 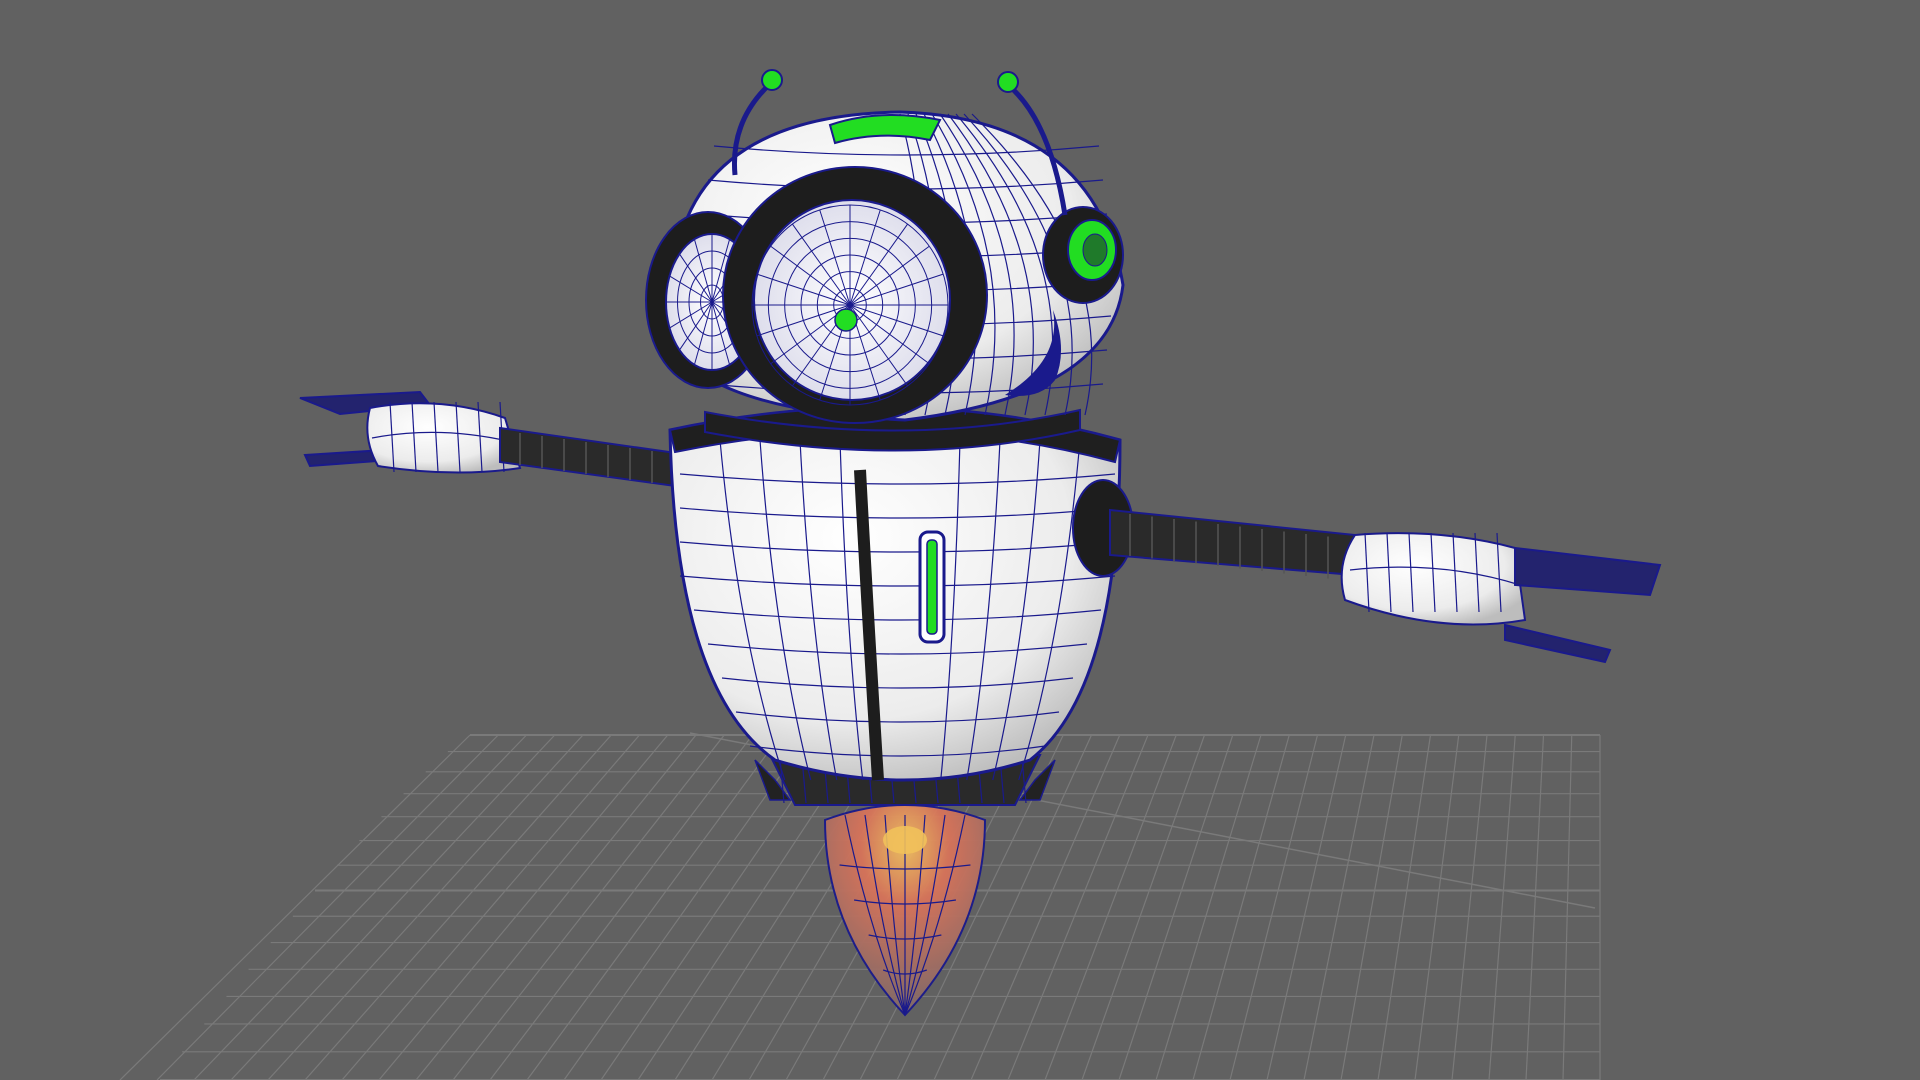 What do you see at coordinates (1008, 82) in the screenshot?
I see `antenna-tip-right` at bounding box center [1008, 82].